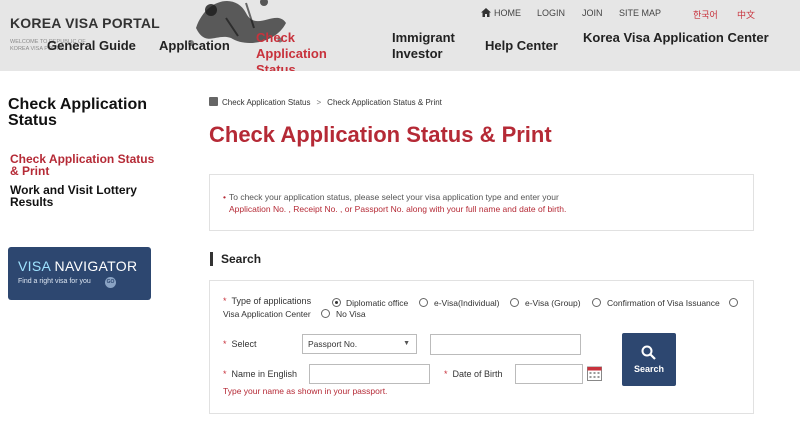 Image resolution: width=800 pixels, height=431 pixels. I want to click on date-of-birth-label: * Date of Birth, so click(473, 374).